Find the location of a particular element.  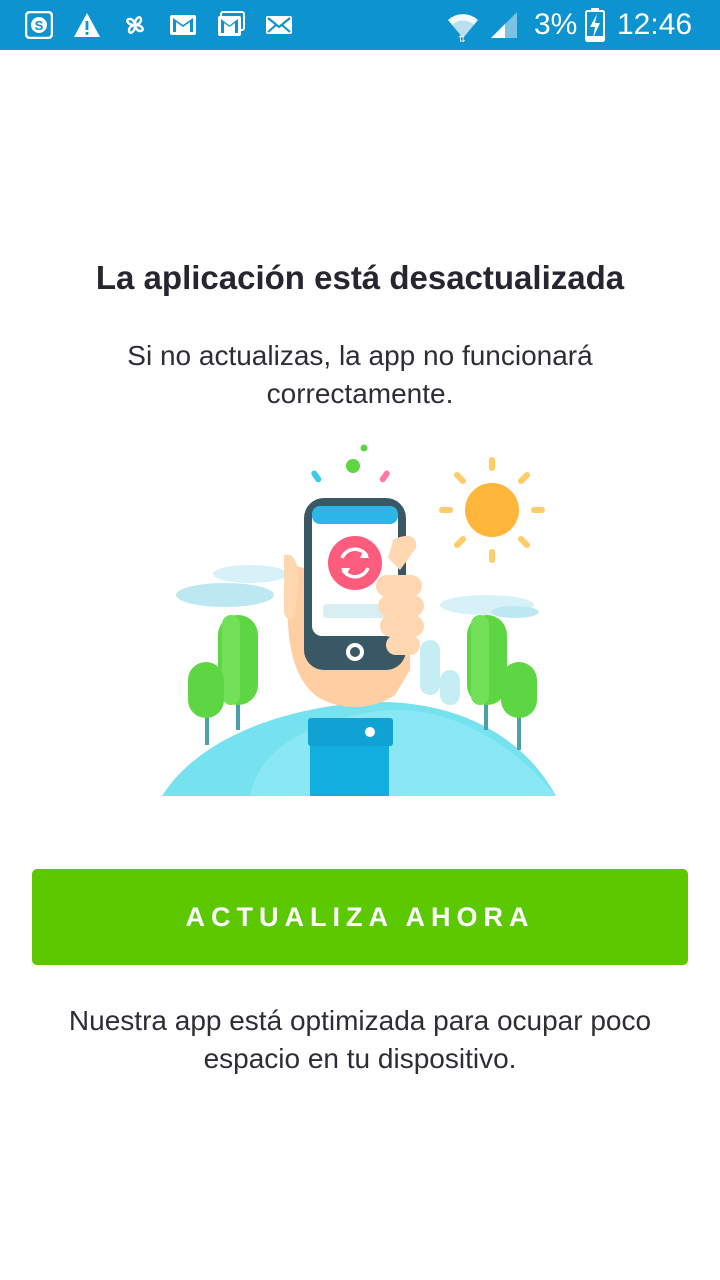

warning-icon is located at coordinates (87, 25).